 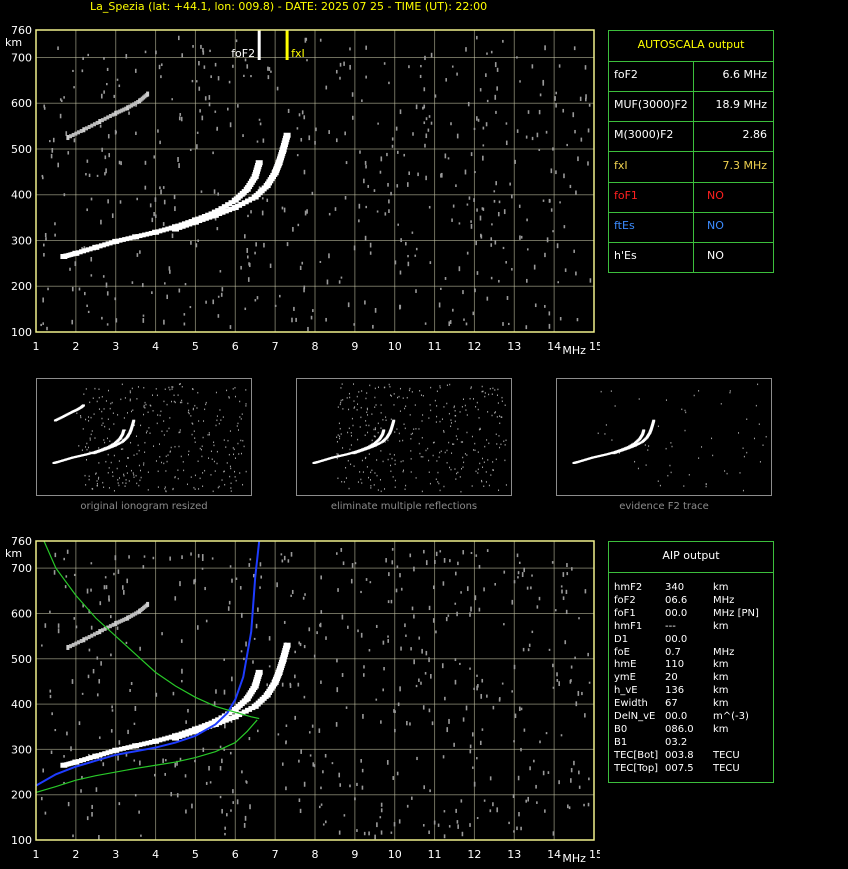 What do you see at coordinates (36, 854) in the screenshot?
I see `x-tick-label: 1` at bounding box center [36, 854].